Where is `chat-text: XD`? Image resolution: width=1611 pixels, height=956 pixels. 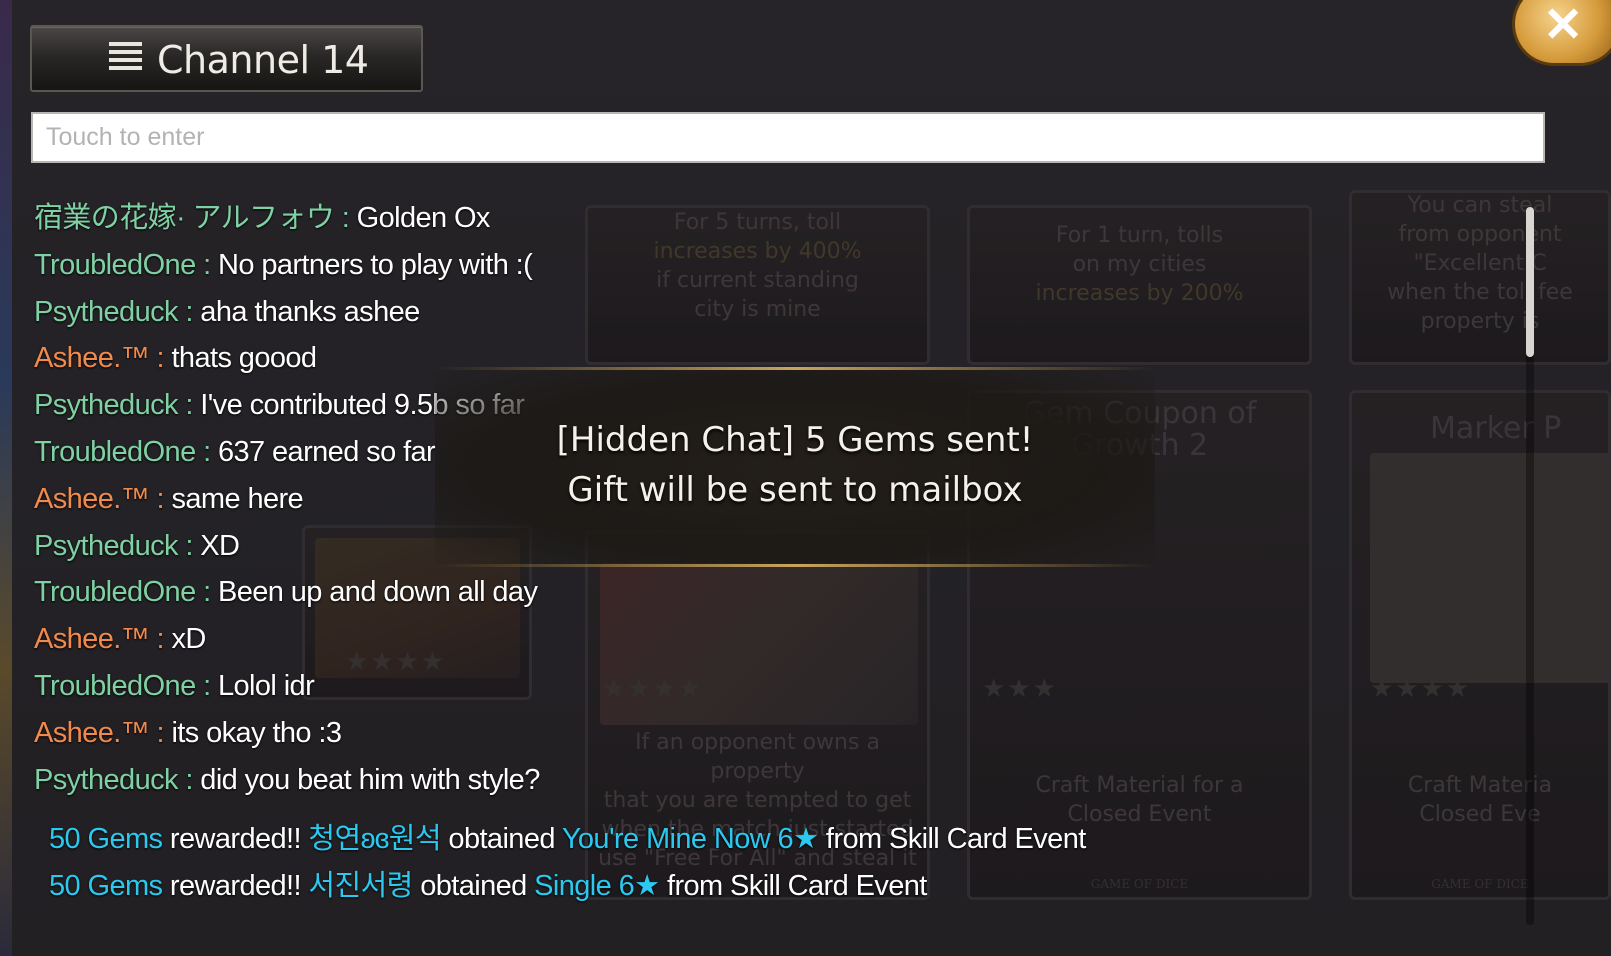
chat-text: XD is located at coordinates (220, 545).